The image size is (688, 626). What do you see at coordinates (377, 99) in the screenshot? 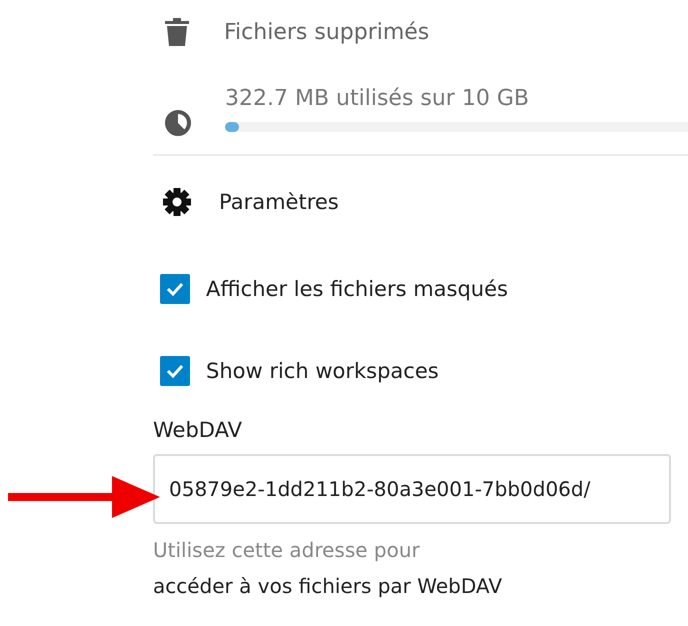
I see `storage-usage-text: 322.7 MB utilisés sur 10 GB` at bounding box center [377, 99].